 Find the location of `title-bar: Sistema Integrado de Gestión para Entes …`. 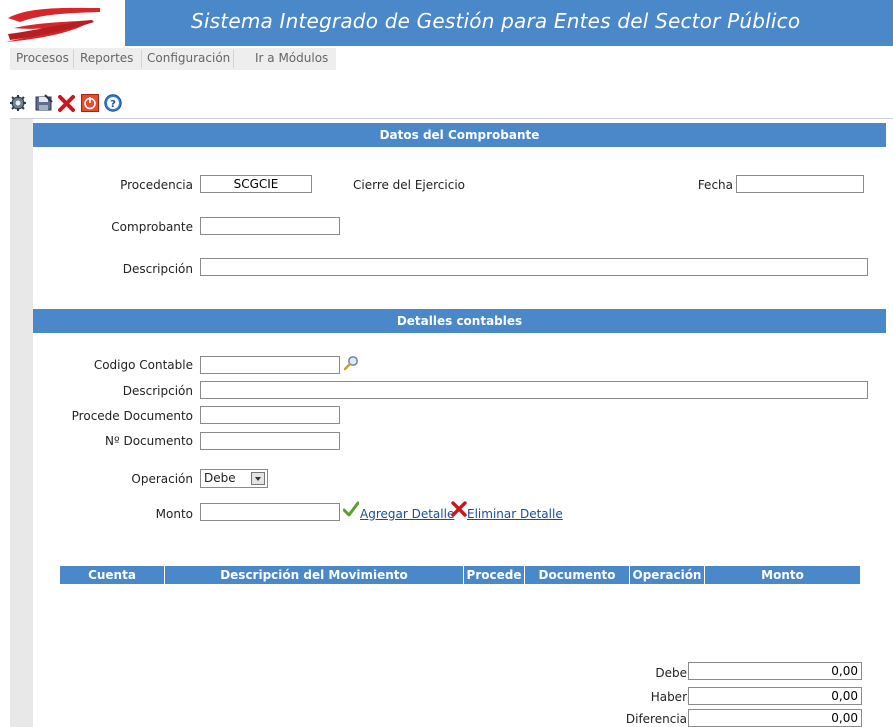

title-bar: Sistema Integrado de Gestión para Entes … is located at coordinates (509, 23).